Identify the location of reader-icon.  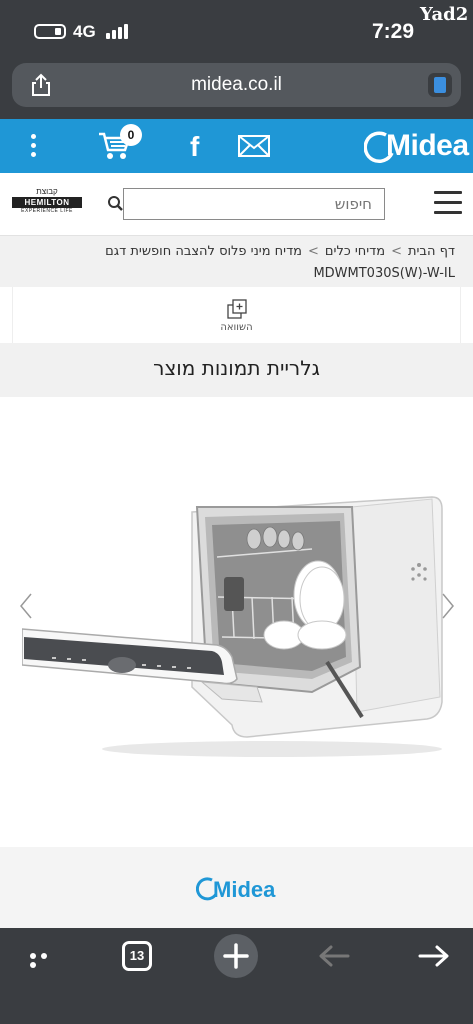
(440, 85).